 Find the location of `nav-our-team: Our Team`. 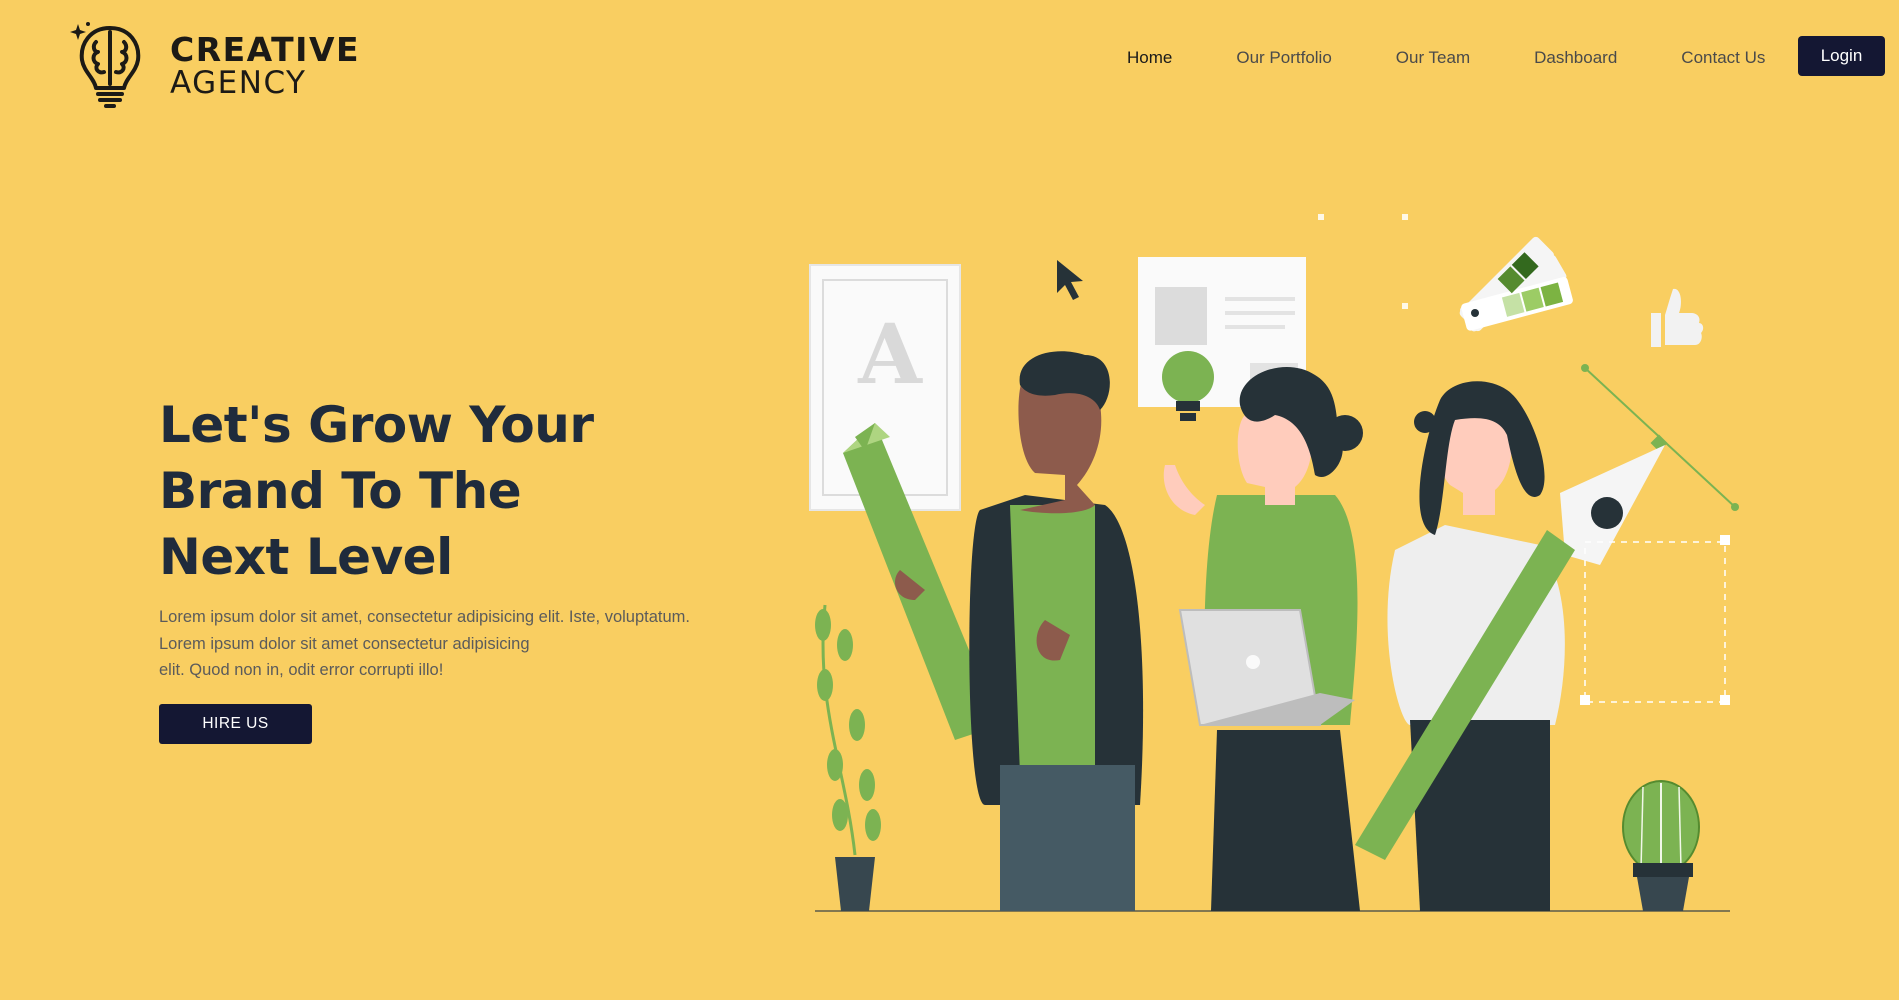

nav-our-team: Our Team is located at coordinates (1433, 58).